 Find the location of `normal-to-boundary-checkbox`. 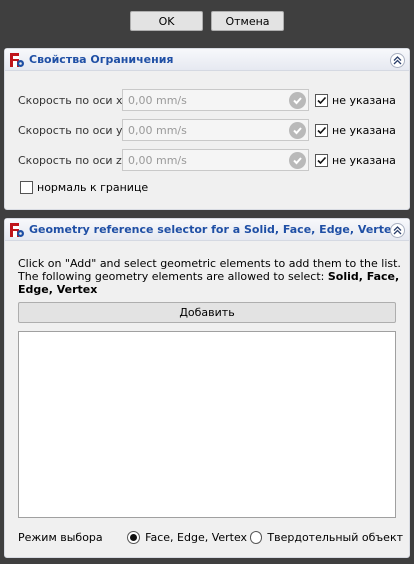

normal-to-boundary-checkbox is located at coordinates (26, 187).